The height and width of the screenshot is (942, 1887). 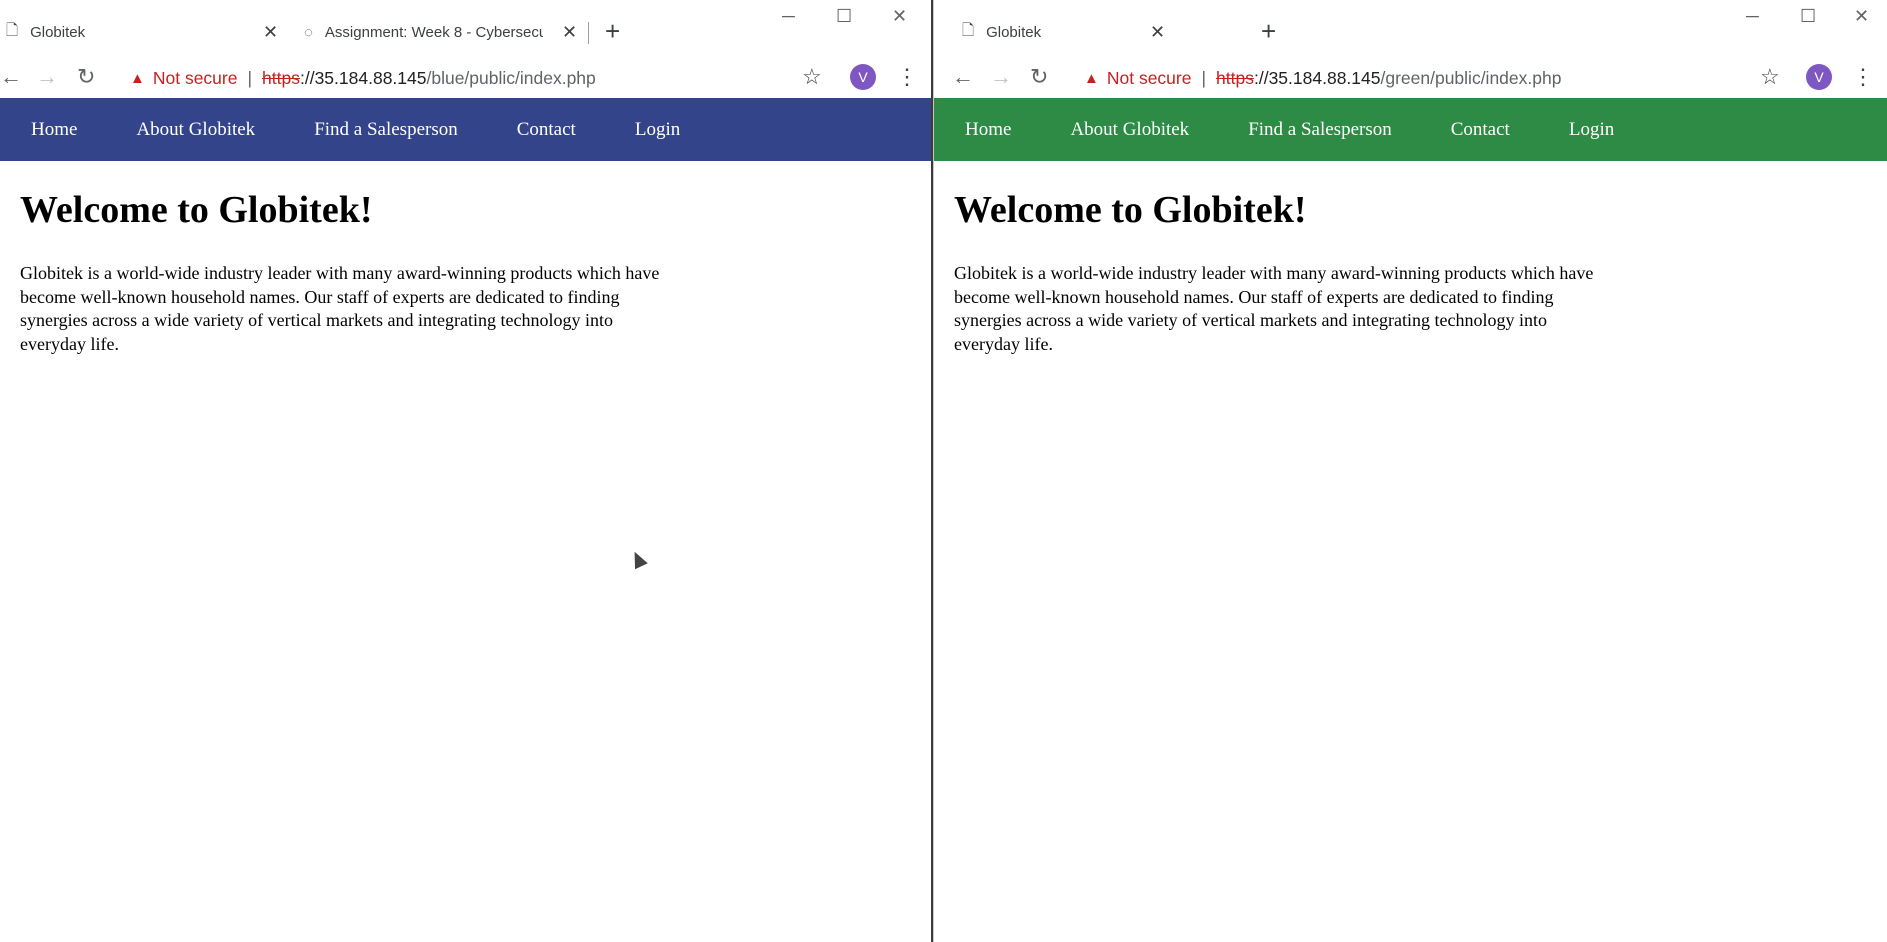 I want to click on url-path: /green/public/index.php, so click(x=1471, y=77).